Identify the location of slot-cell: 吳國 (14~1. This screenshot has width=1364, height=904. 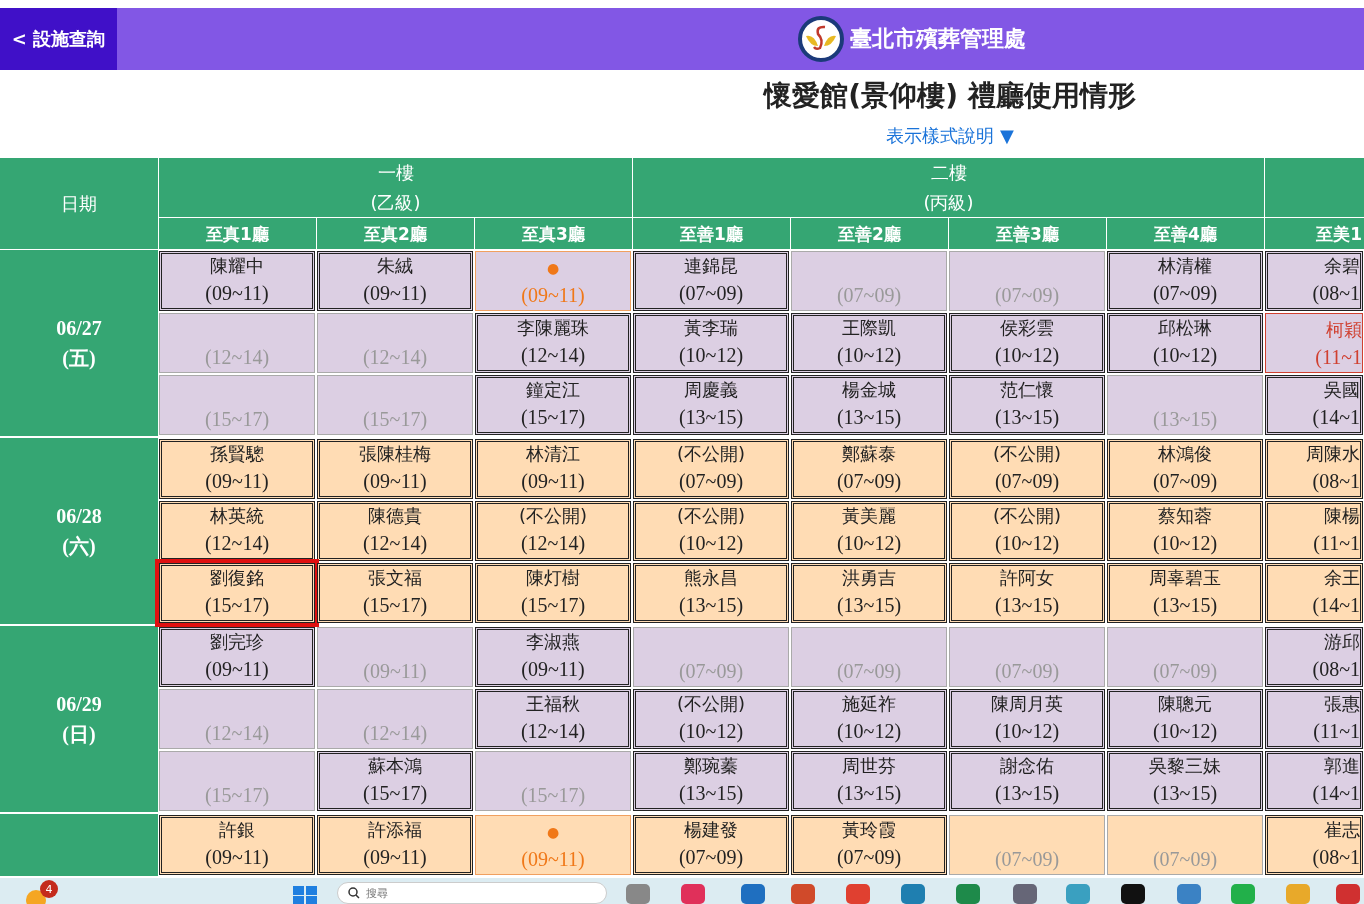
(1314, 405).